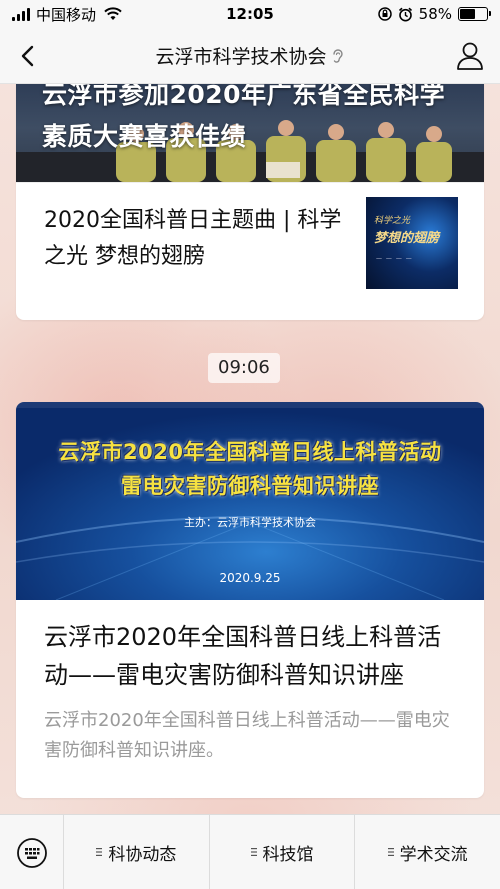  Describe the element at coordinates (113, 13) in the screenshot. I see `wifi-icon` at that location.